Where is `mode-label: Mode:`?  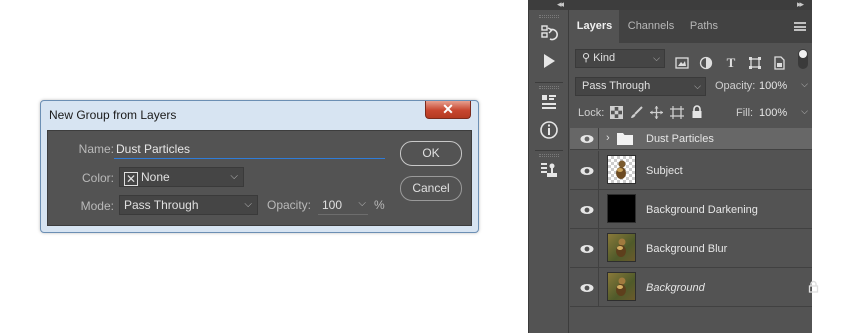 mode-label: Mode: is located at coordinates (97, 206).